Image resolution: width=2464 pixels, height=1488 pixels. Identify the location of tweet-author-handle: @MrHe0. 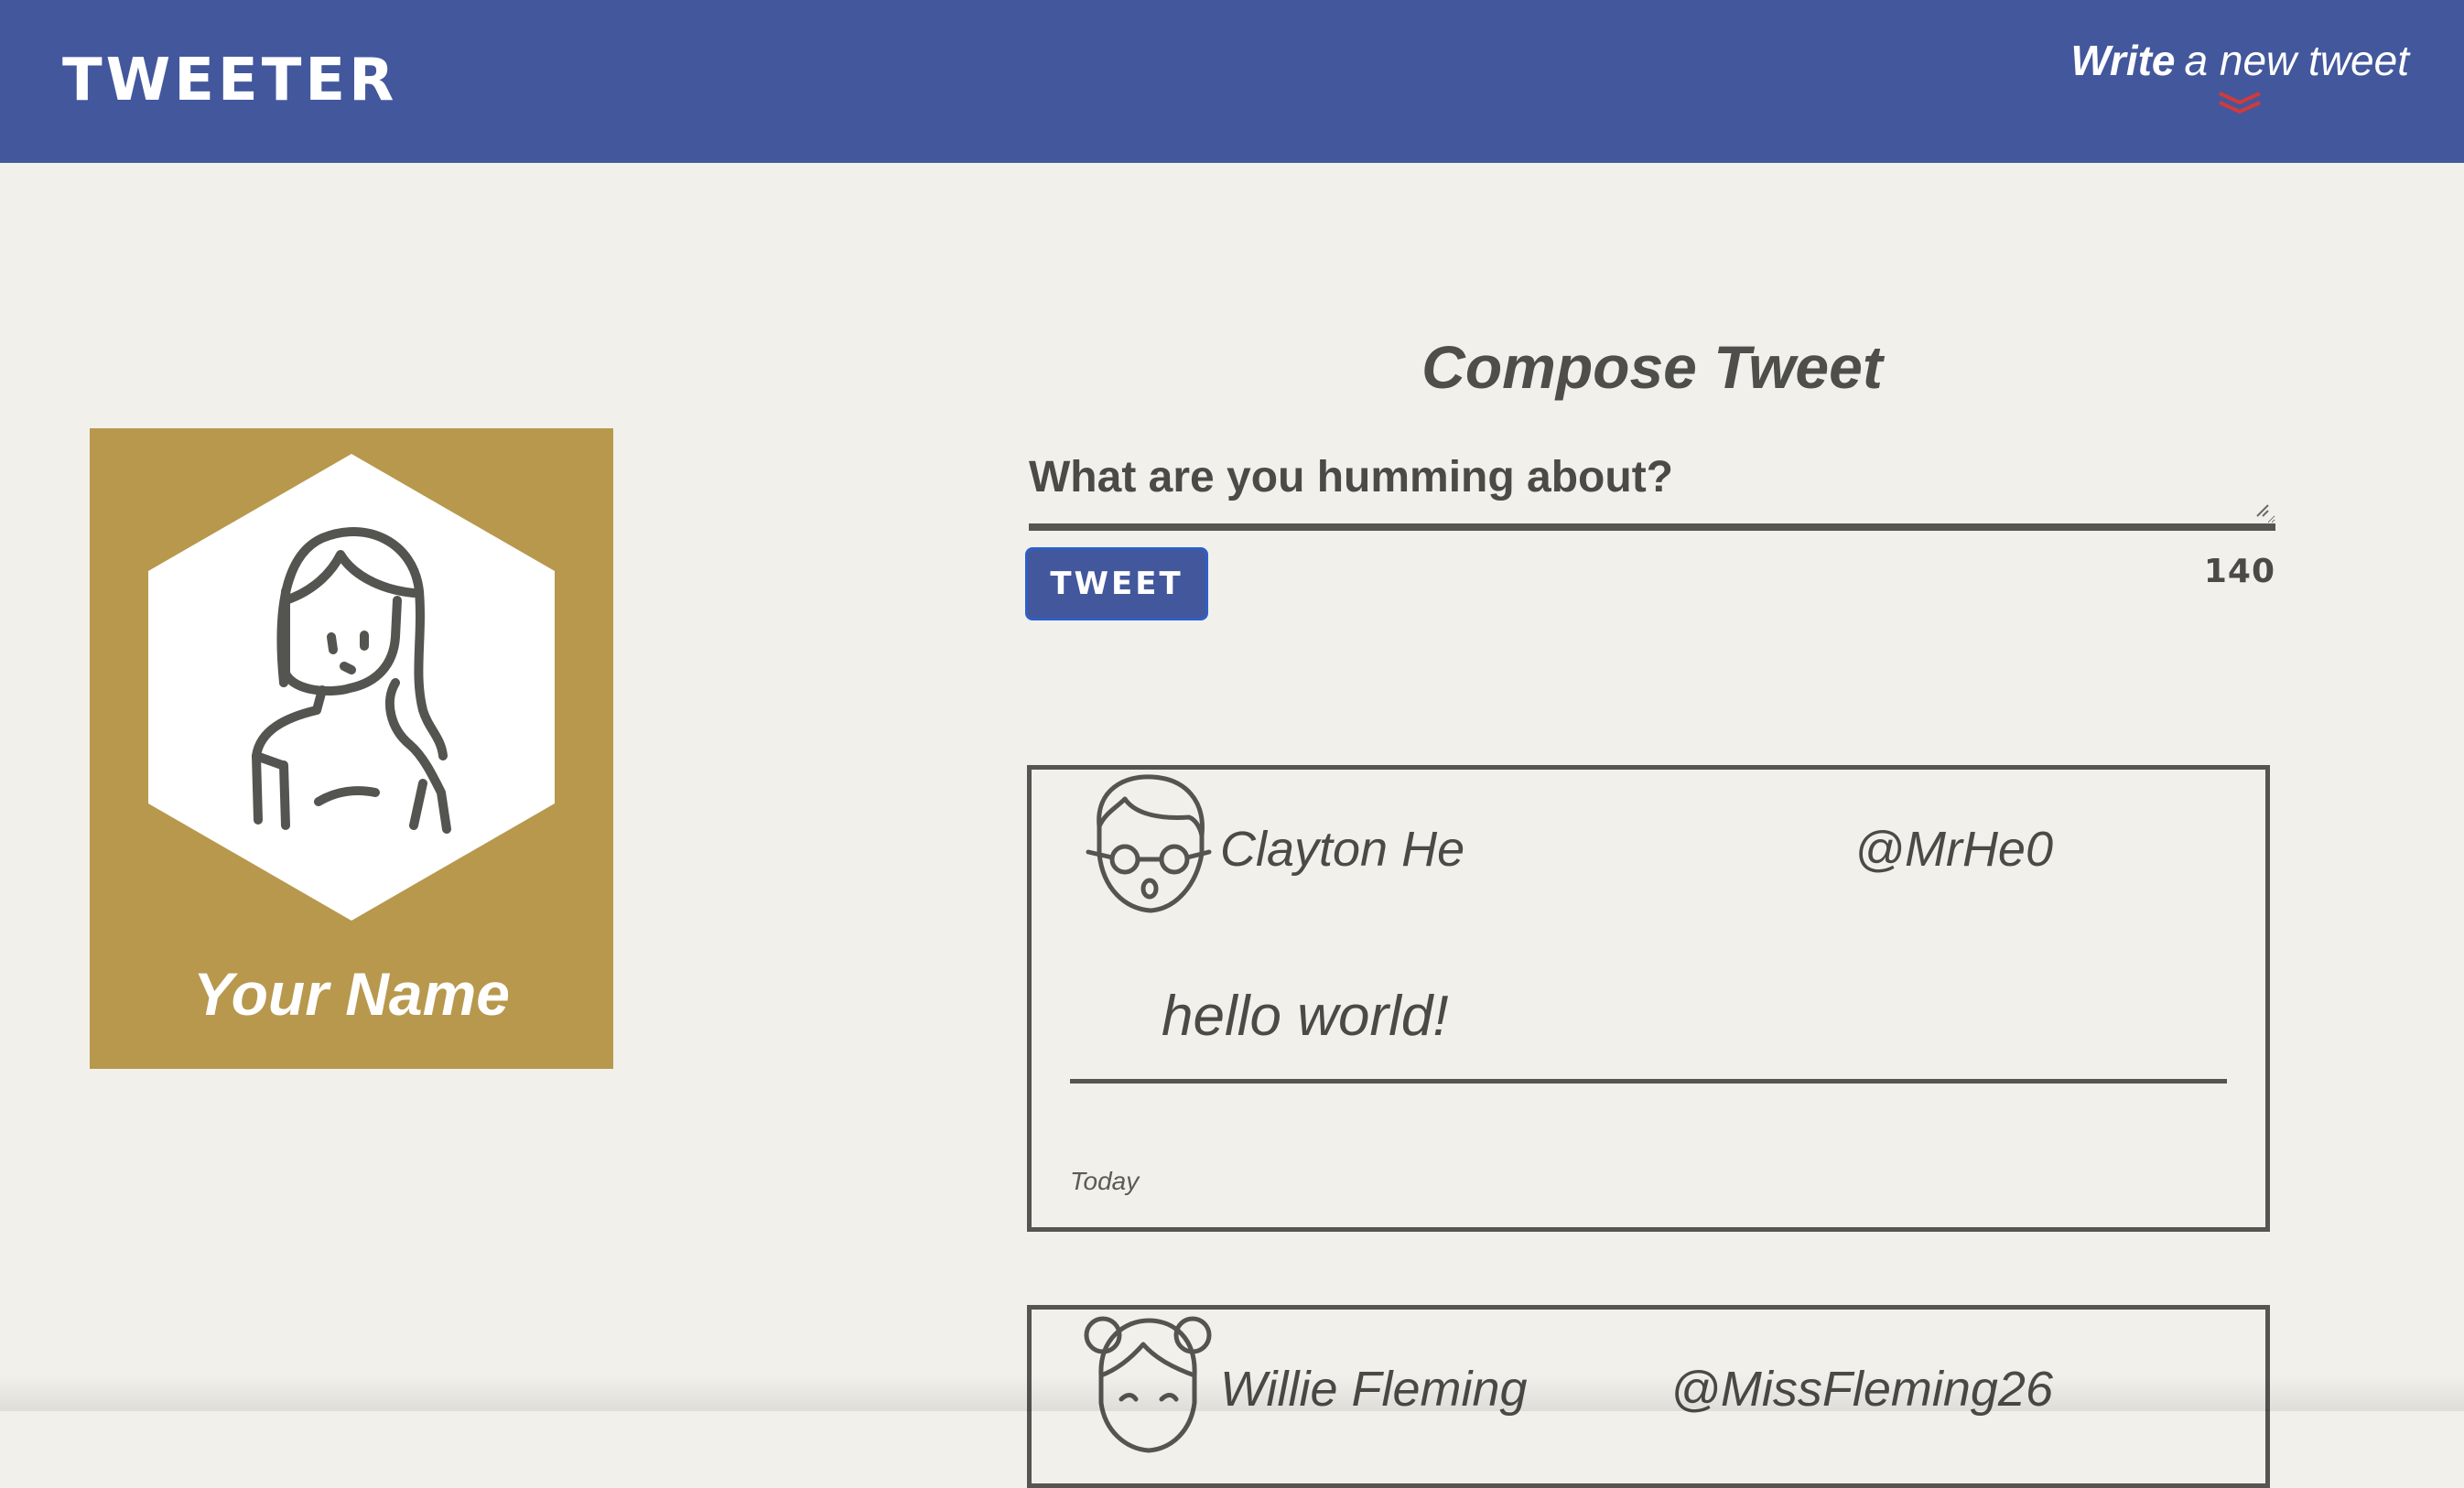
(1953, 849).